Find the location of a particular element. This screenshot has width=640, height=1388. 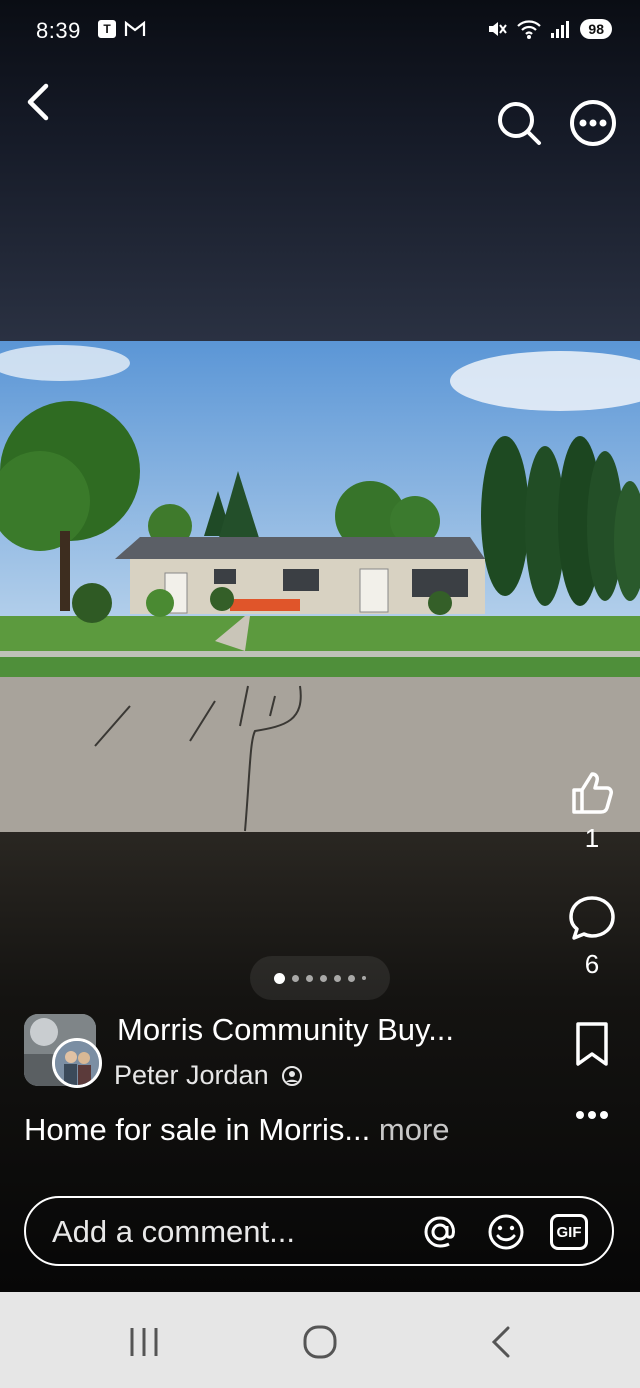

group-member-icon is located at coordinates (291, 1075).